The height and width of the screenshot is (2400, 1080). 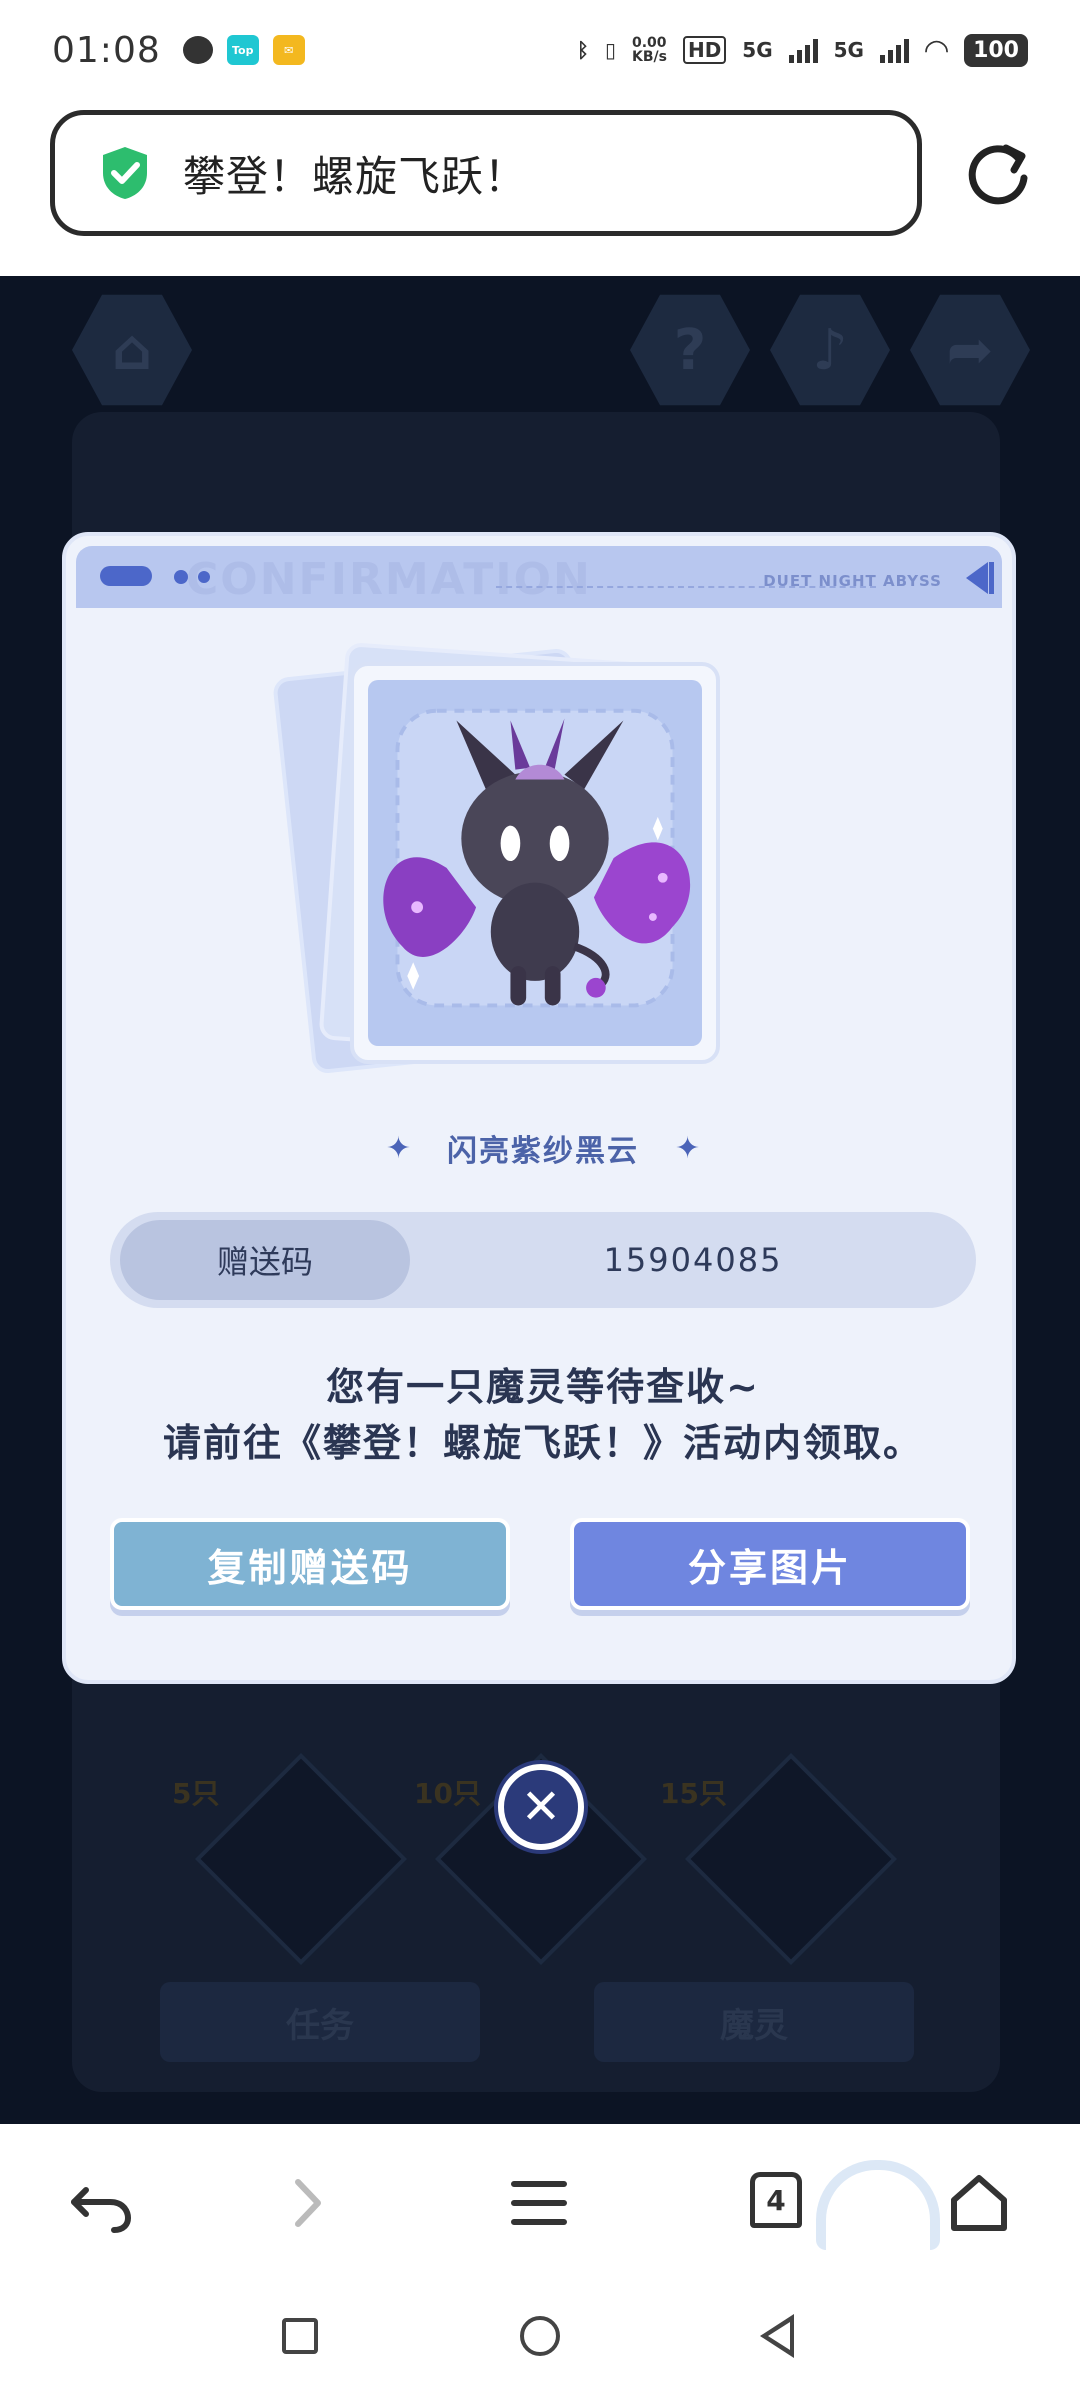 What do you see at coordinates (936, 50) in the screenshot?
I see `wifi-icon: ◠` at bounding box center [936, 50].